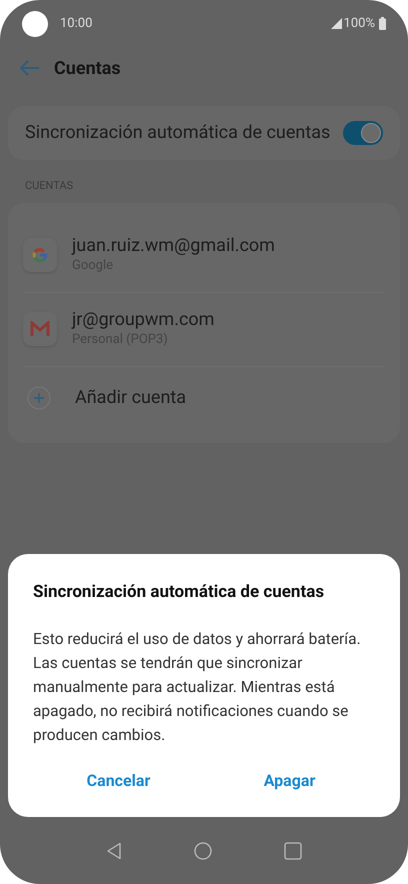 The width and height of the screenshot is (408, 884). Describe the element at coordinates (336, 23) in the screenshot. I see `signal-icon` at that location.